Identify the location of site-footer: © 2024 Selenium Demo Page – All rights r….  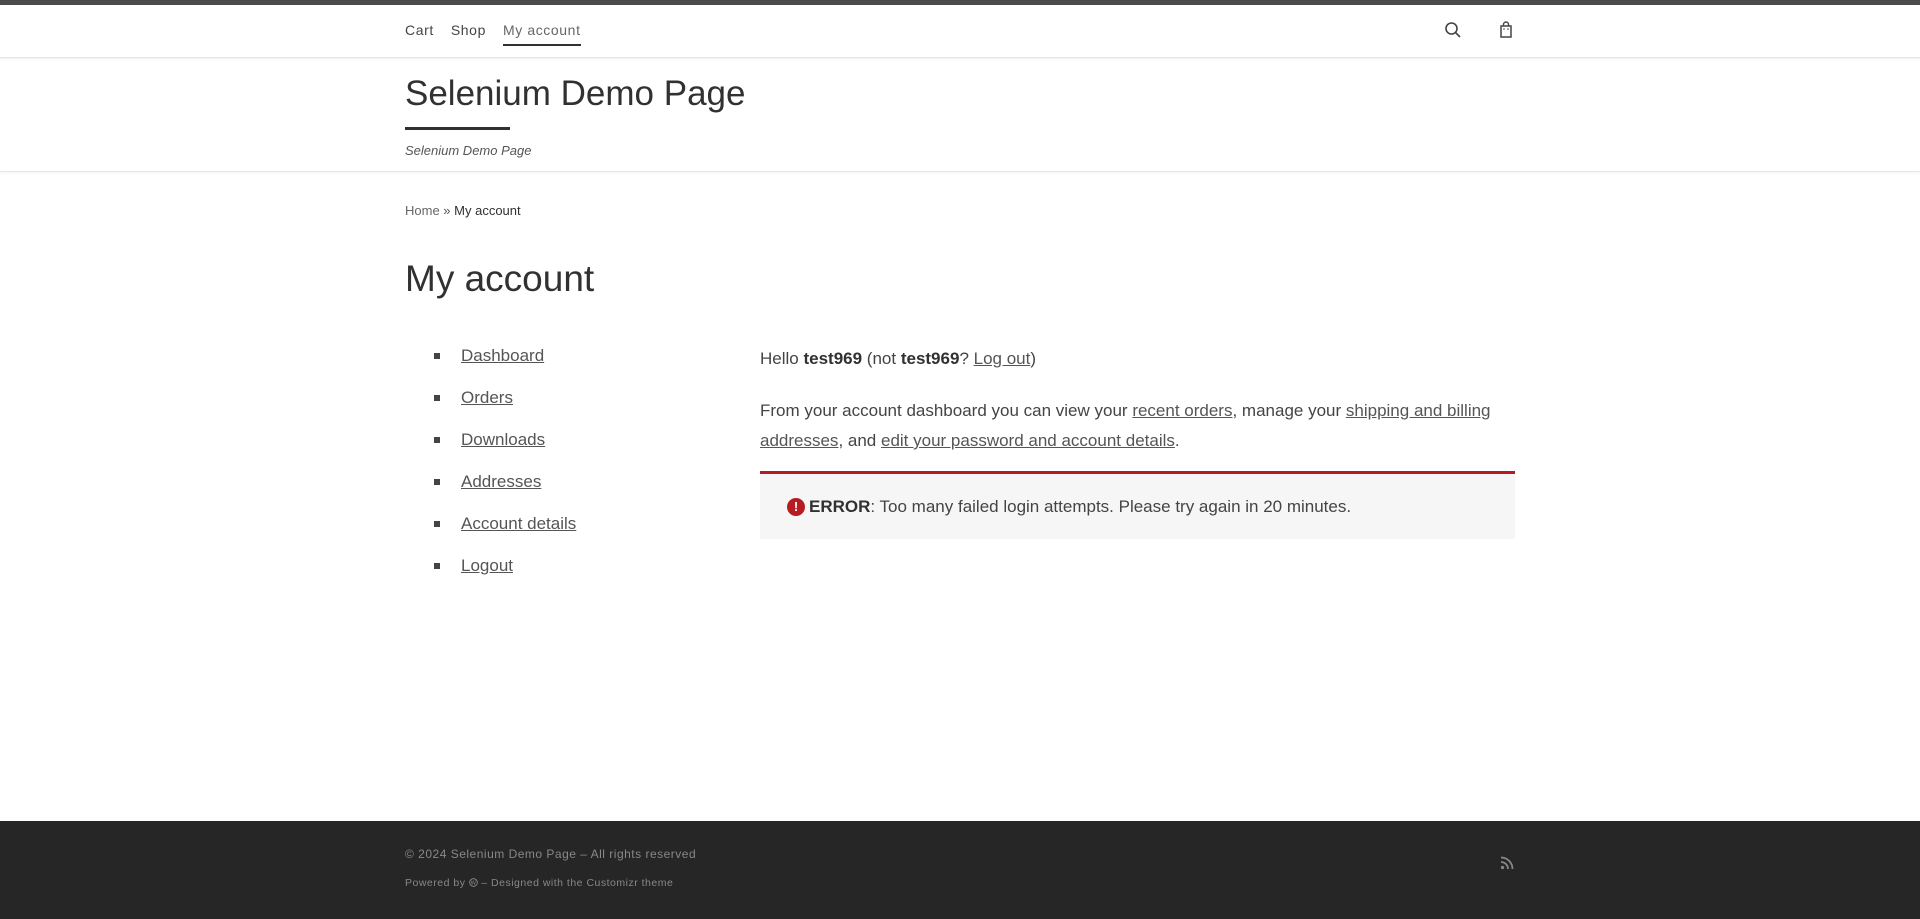
(960, 870).